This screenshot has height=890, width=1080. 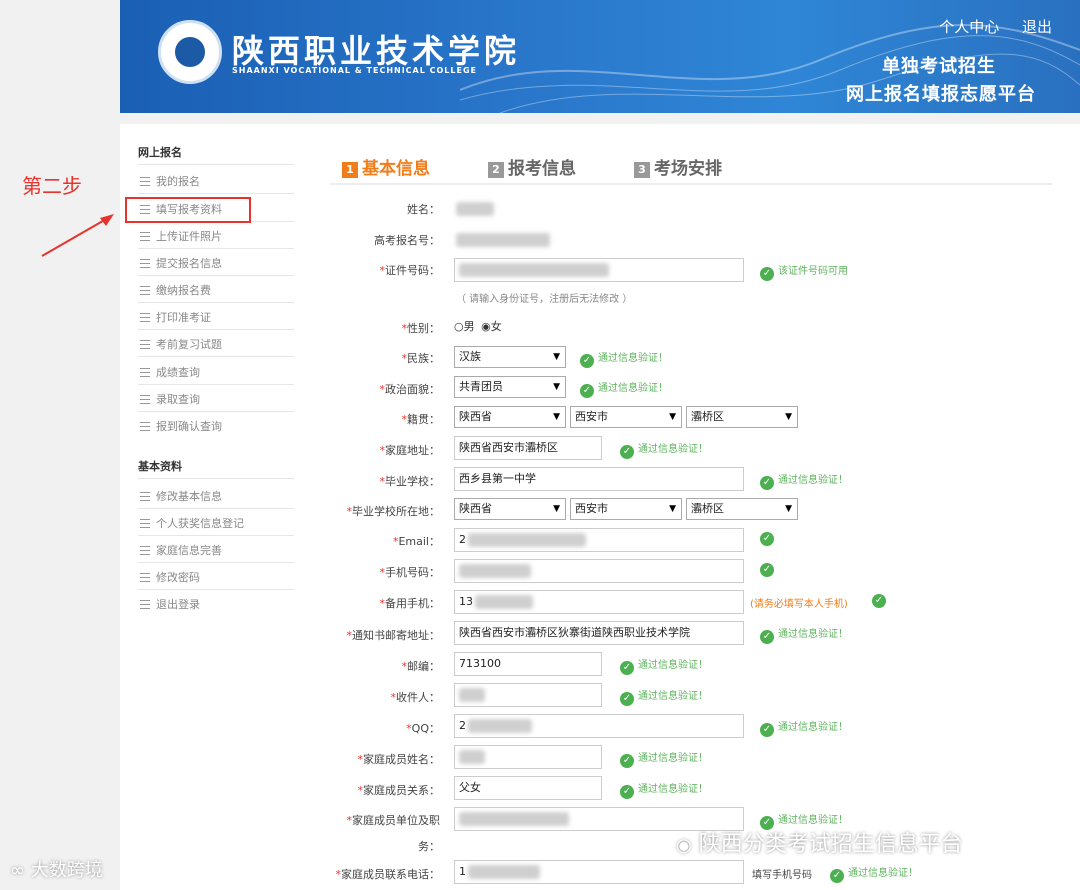 I want to click on qq-input: 2, so click(x=599, y=726).